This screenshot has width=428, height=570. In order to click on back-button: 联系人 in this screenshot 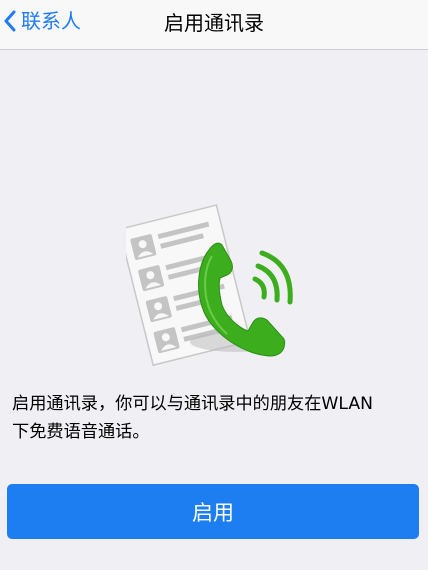, I will do `click(40, 21)`.